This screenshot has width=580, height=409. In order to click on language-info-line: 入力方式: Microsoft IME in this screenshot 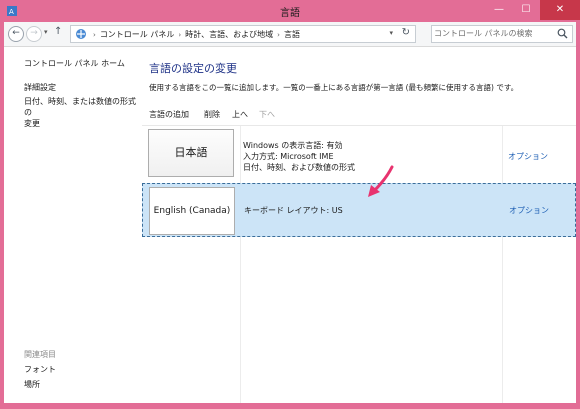, I will do `click(288, 156)`.